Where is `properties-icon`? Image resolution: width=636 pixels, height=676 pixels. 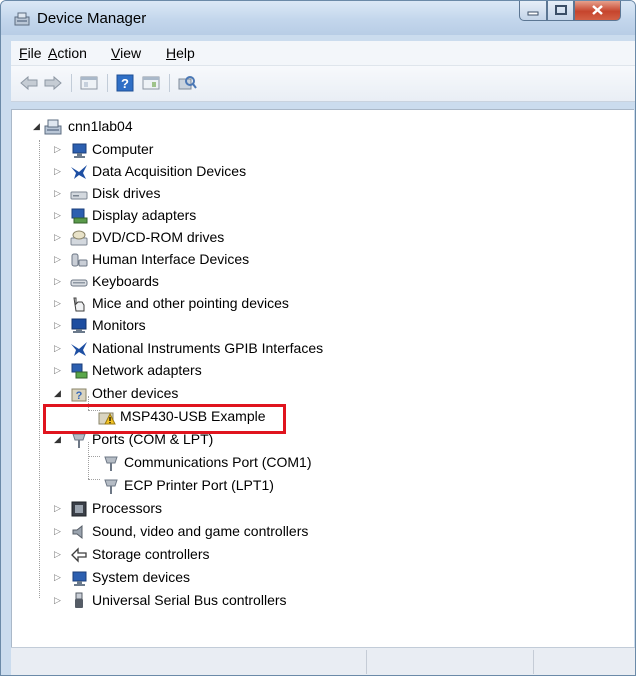 properties-icon is located at coordinates (89, 83).